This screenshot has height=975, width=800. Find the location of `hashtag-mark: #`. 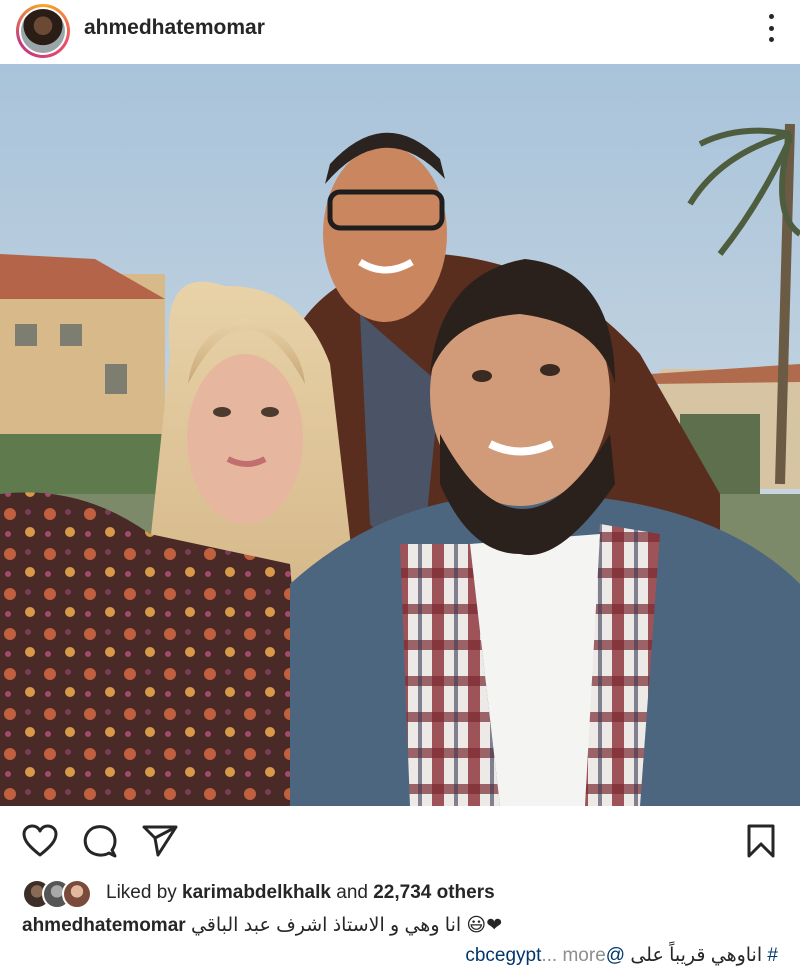

hashtag-mark: # is located at coordinates (772, 955).